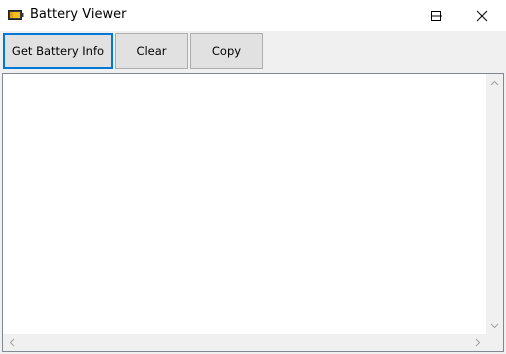 Image resolution: width=506 pixels, height=354 pixels. Describe the element at coordinates (226, 51) in the screenshot. I see `copy-button: Copy` at that location.